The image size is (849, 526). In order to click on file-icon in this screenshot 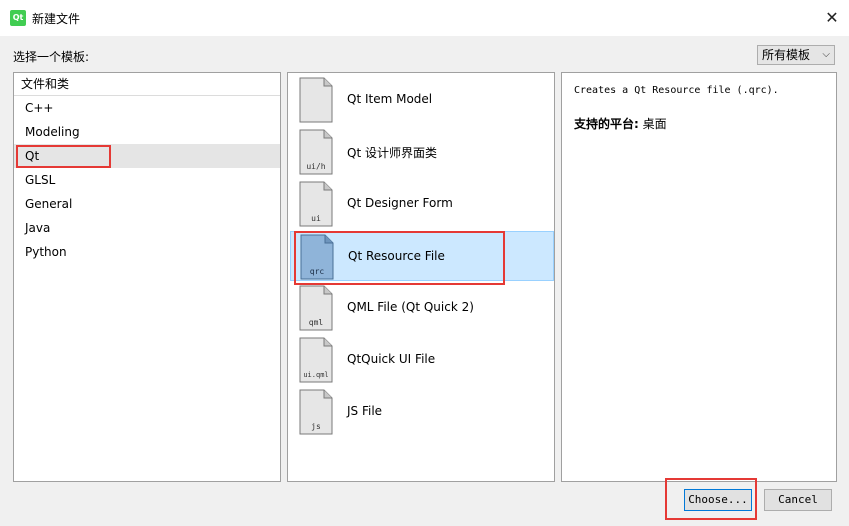, I will do `click(316, 100)`.